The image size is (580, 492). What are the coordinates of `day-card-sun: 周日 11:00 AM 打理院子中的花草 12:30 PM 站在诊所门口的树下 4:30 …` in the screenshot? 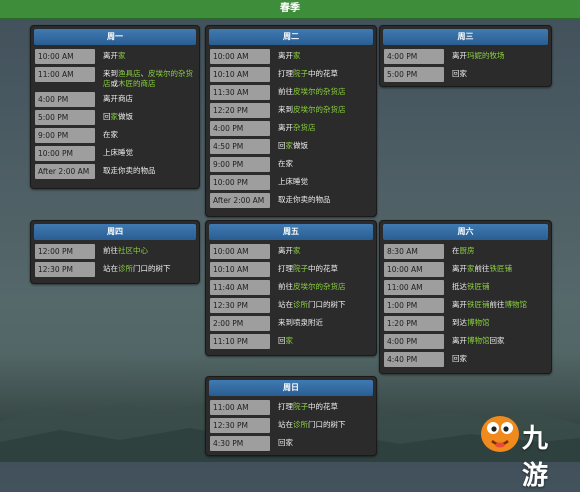 It's located at (291, 416).